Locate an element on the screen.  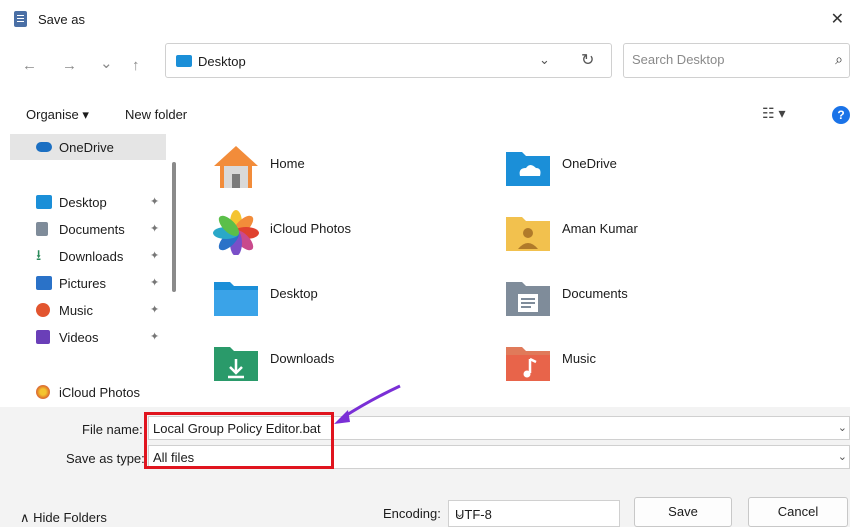
music-icon is located at coordinates (43, 310).